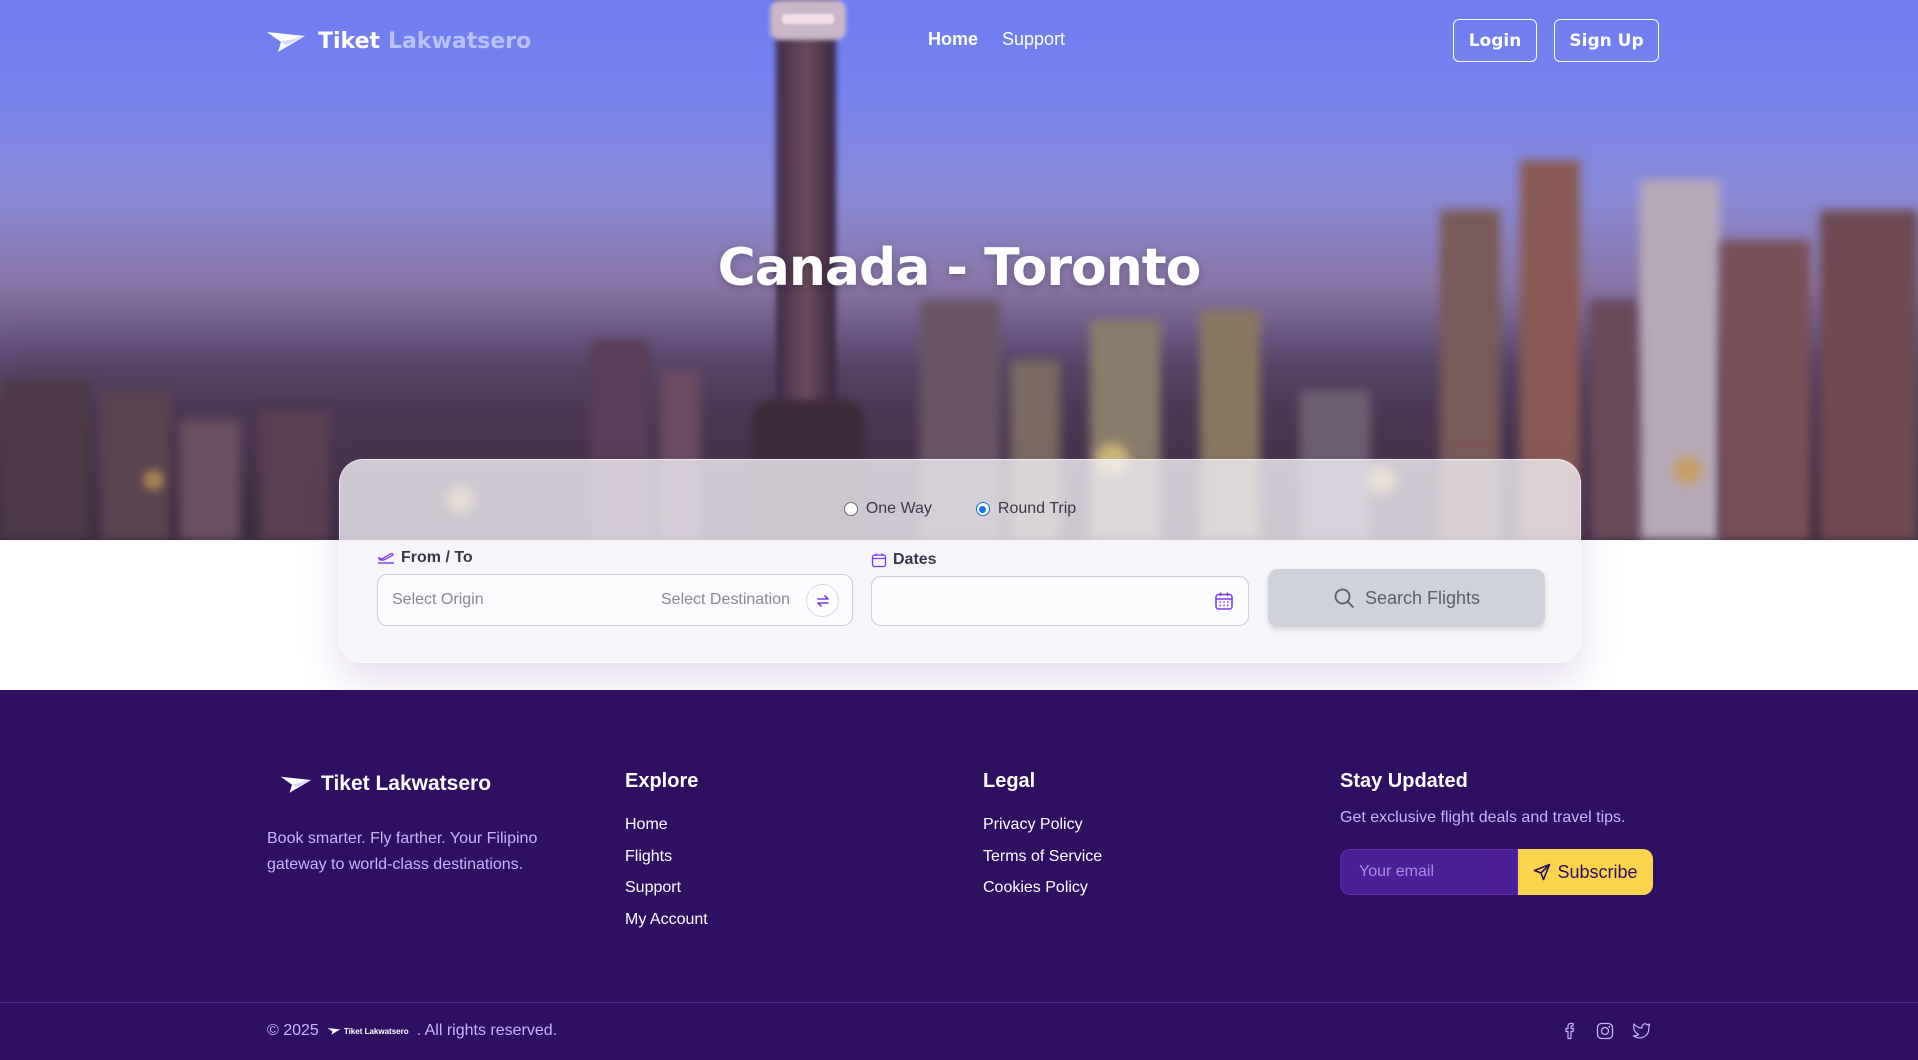  Describe the element at coordinates (959, 1002) in the screenshot. I see `footer-divider` at that location.